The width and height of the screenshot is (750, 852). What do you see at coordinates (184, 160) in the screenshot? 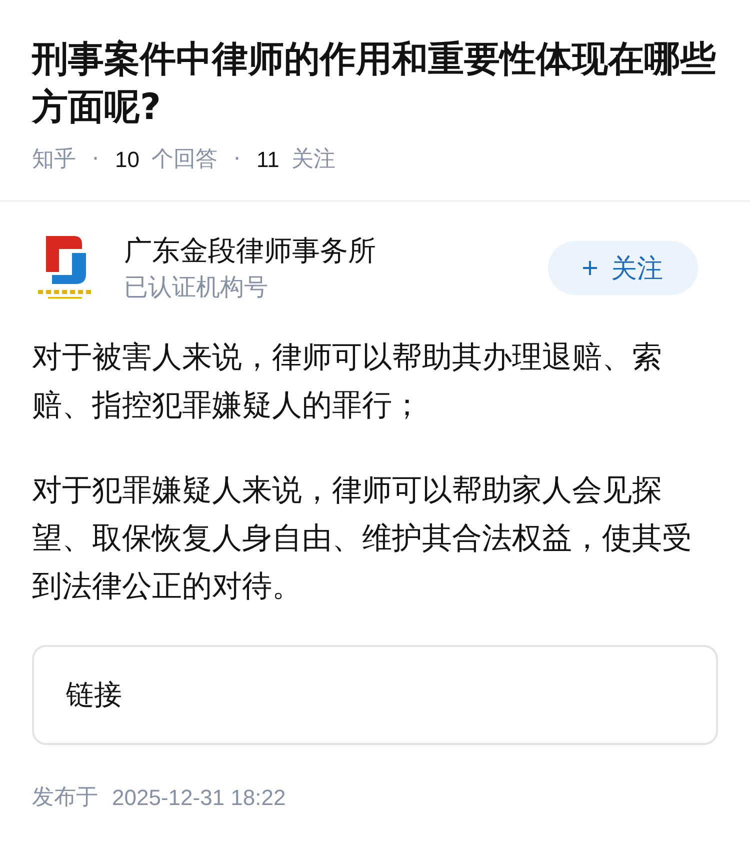
I see `count-label: 个回答` at bounding box center [184, 160].